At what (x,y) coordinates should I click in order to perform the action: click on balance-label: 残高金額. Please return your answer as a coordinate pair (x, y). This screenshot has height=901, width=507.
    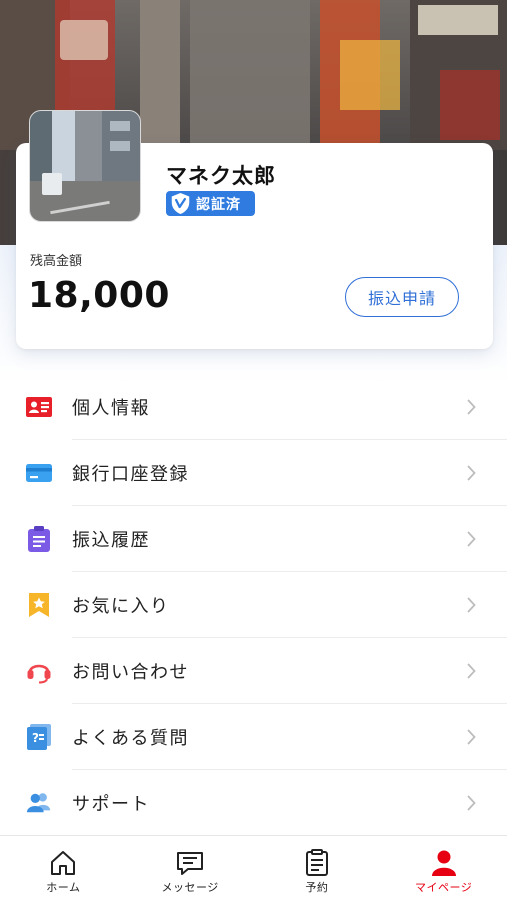
    Looking at the image, I should click on (56, 261).